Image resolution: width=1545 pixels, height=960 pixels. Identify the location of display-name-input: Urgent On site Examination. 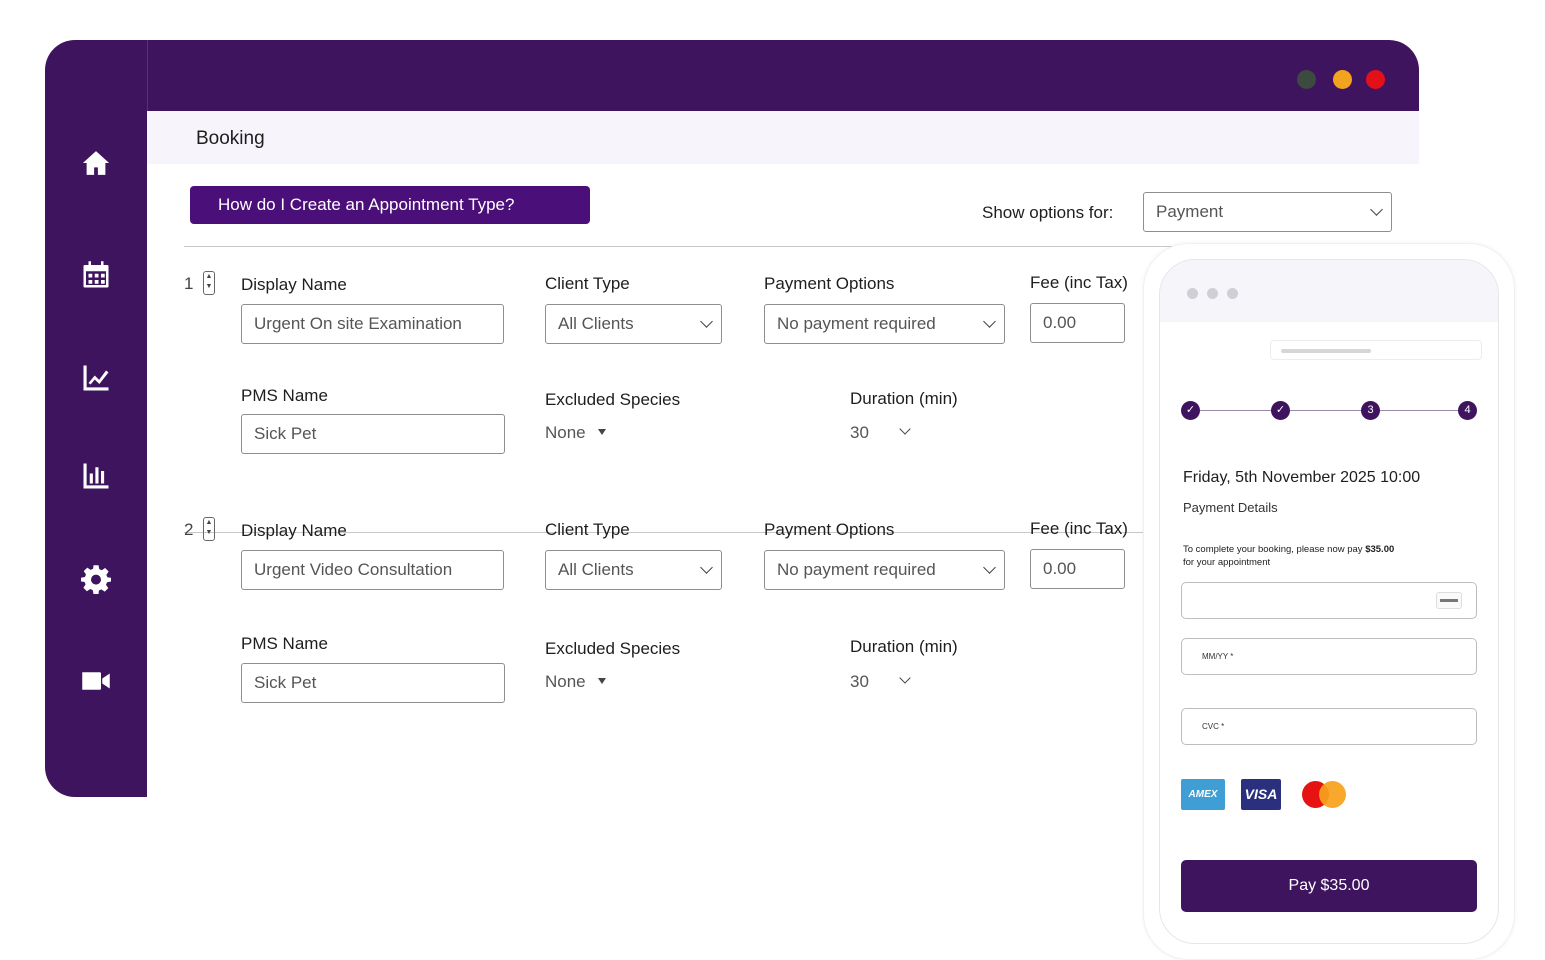
(372, 324).